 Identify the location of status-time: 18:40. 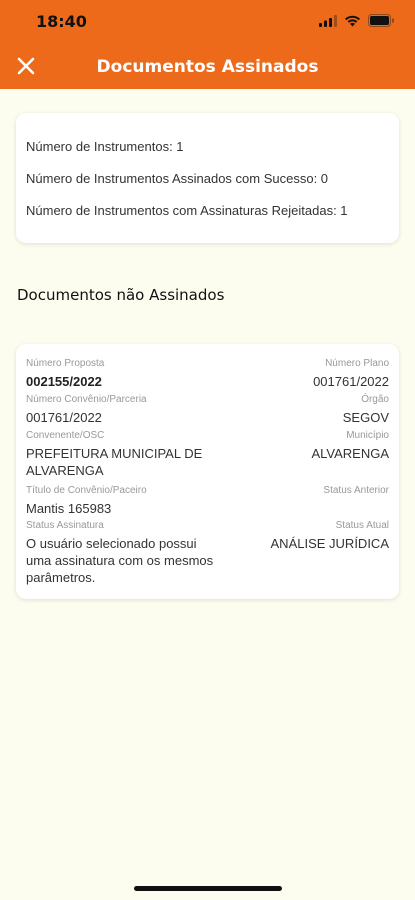
(61, 21).